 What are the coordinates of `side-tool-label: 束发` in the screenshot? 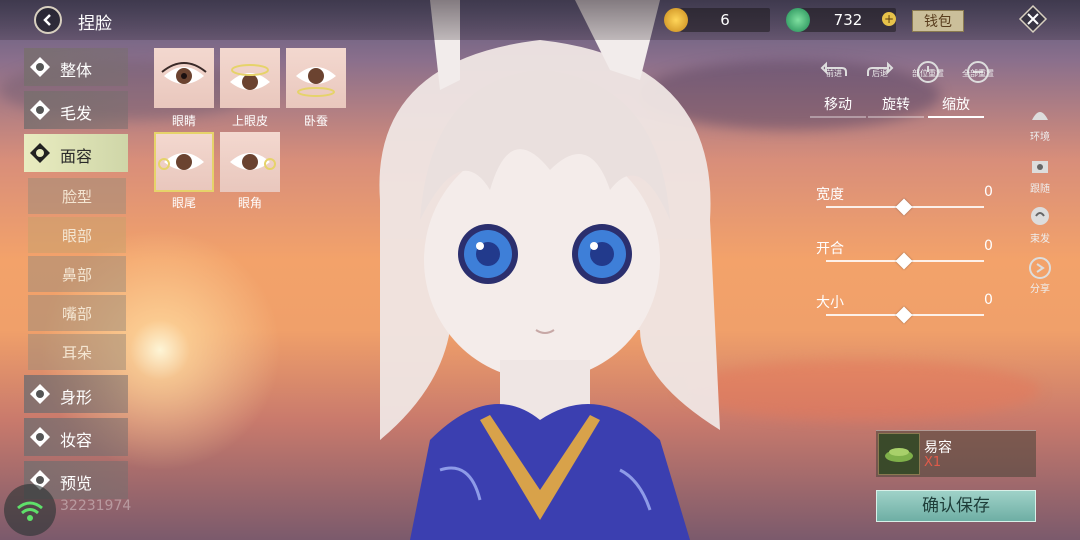 It's located at (1040, 239).